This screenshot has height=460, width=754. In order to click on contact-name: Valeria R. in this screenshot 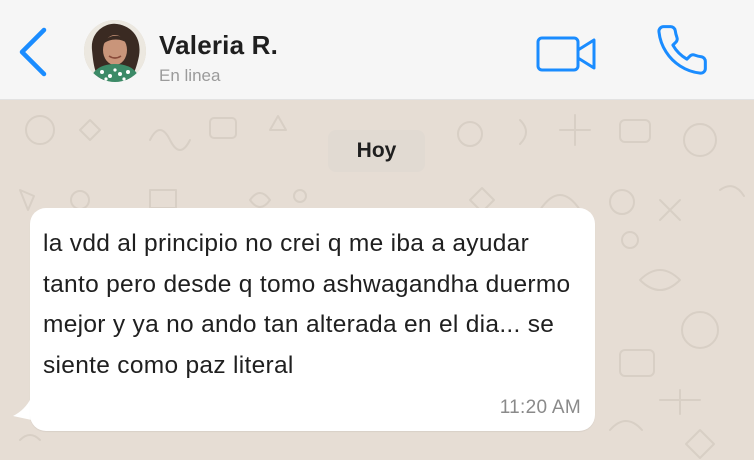, I will do `click(218, 45)`.